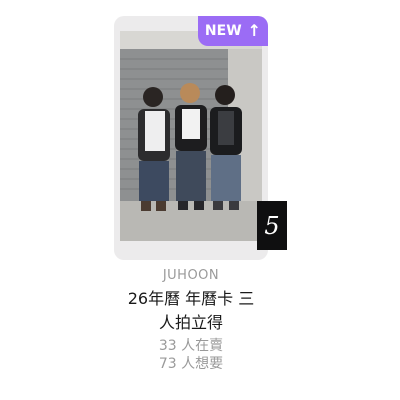 This screenshot has height=400, width=400. I want to click on product-title-line-1: 26年曆 年曆卡 三, so click(191, 298).